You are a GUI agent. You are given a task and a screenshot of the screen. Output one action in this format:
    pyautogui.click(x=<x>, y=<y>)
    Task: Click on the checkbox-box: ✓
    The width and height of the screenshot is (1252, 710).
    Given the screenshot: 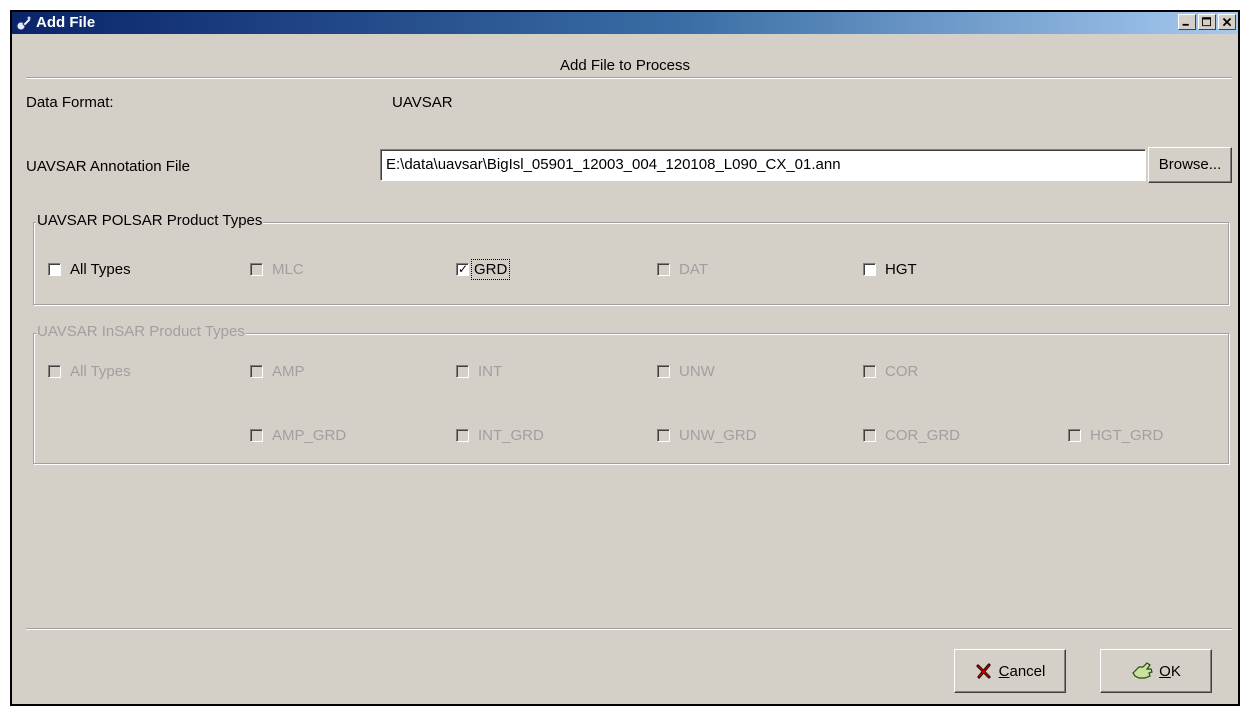 What is the action you would take?
    pyautogui.click(x=462, y=269)
    